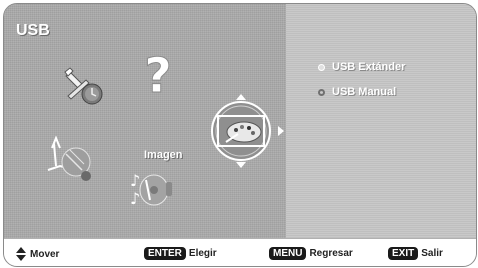 This screenshot has height=268, width=478. What do you see at coordinates (163, 155) in the screenshot?
I see `center-item-label: Imagen` at bounding box center [163, 155].